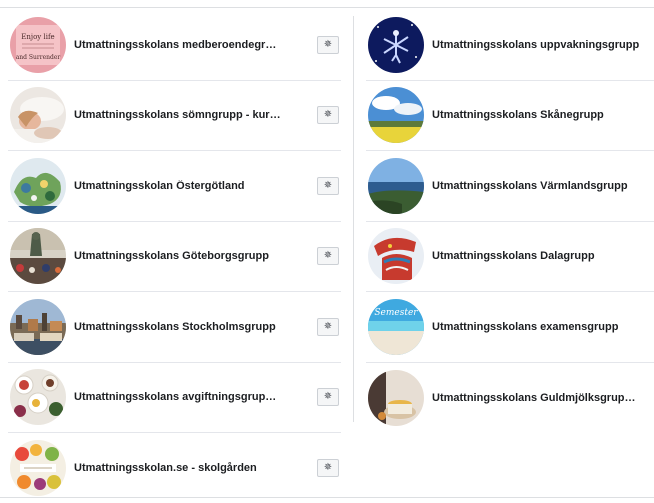  I want to click on group-row: Utmattningsskolans Göteborgsgrupp ✵, so click(174, 257).